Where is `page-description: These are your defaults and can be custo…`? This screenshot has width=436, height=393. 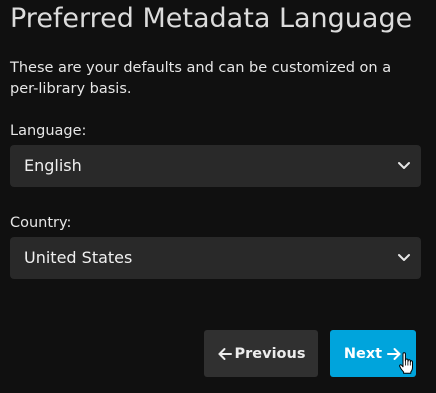
page-description: These are your defaults and can be custo… is located at coordinates (201, 78).